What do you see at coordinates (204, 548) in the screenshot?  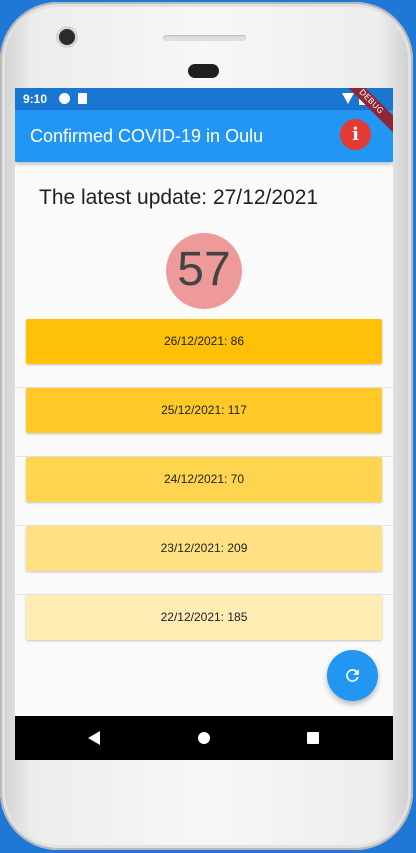 I see `history-card: 23/12/2021: 209` at bounding box center [204, 548].